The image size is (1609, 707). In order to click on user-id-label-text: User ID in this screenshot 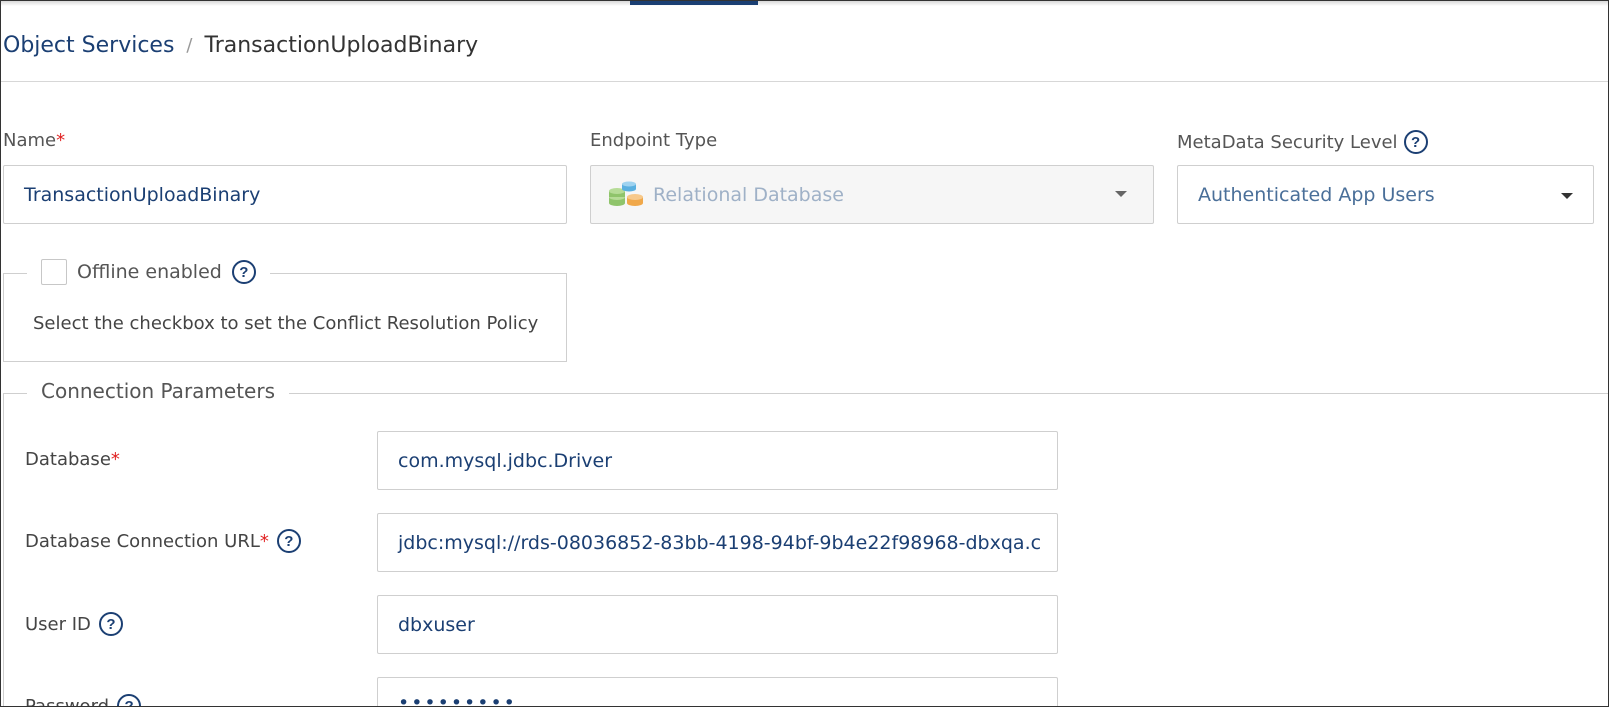, I will do `click(58, 624)`.